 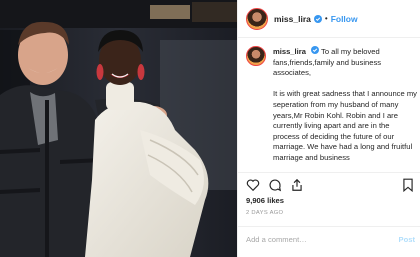 What do you see at coordinates (316, 239) in the screenshot?
I see `comment-input` at bounding box center [316, 239].